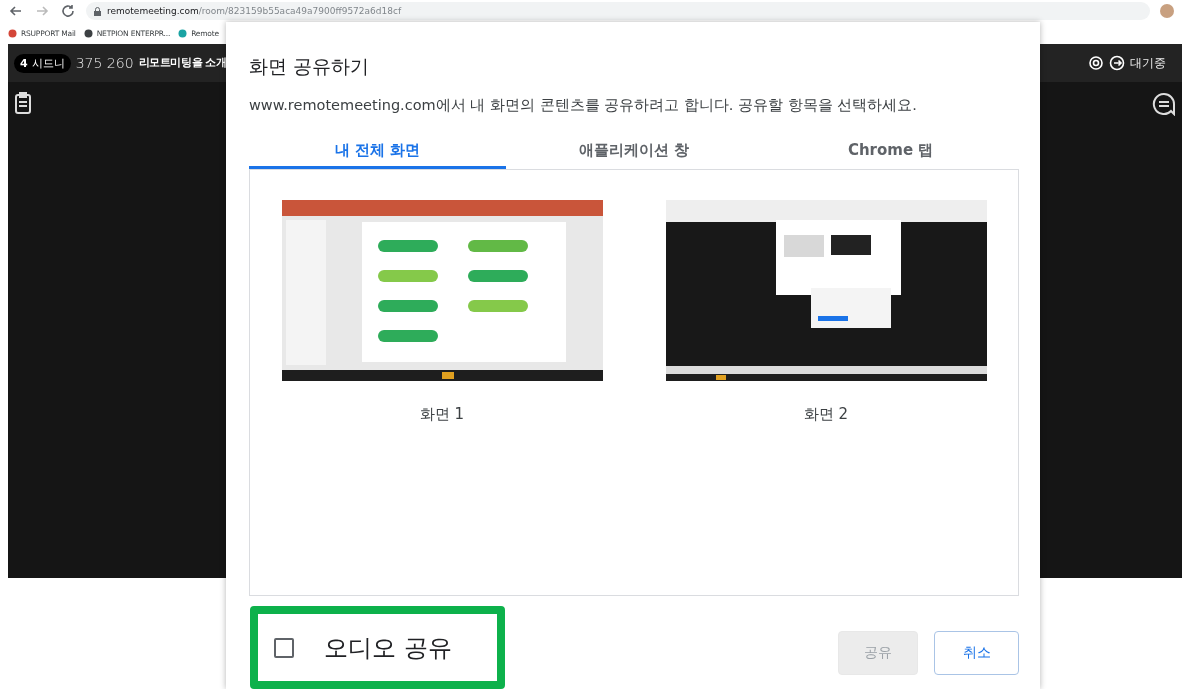 Image resolution: width=1182 pixels, height=689 pixels. What do you see at coordinates (284, 647) in the screenshot?
I see `audio-checkbox` at bounding box center [284, 647].